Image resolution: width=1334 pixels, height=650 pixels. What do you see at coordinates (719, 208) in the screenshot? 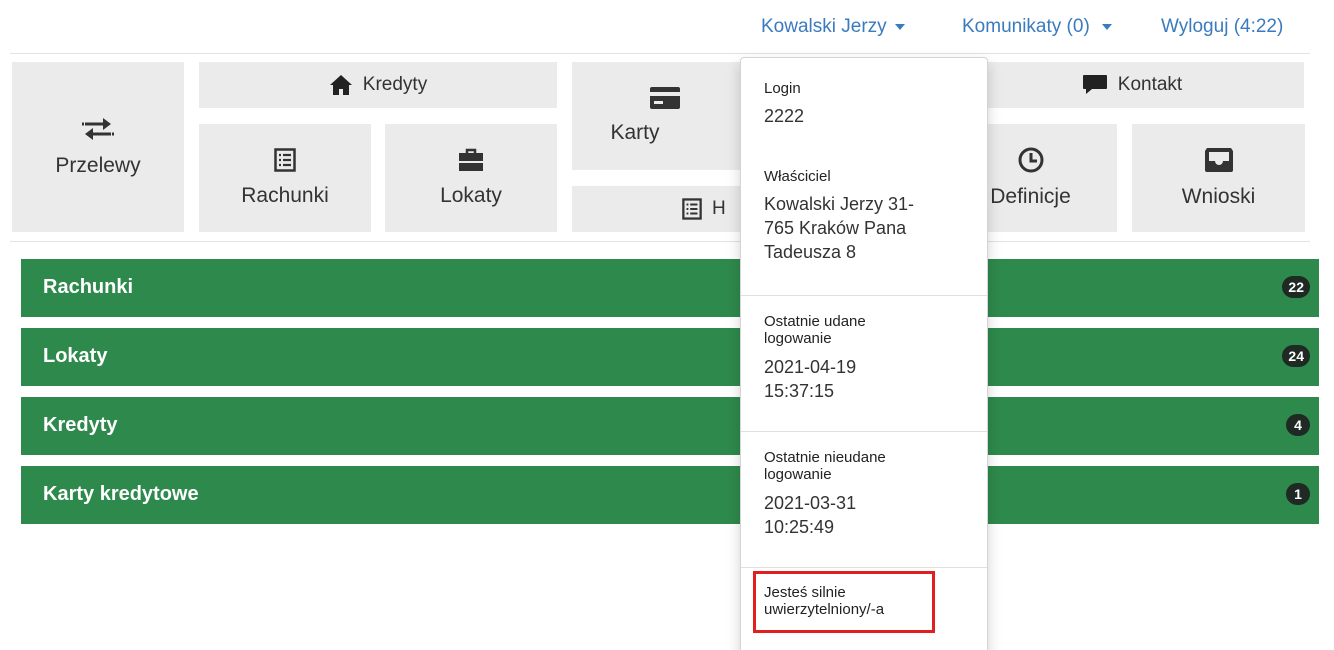
I see `tile-label: H` at bounding box center [719, 208].